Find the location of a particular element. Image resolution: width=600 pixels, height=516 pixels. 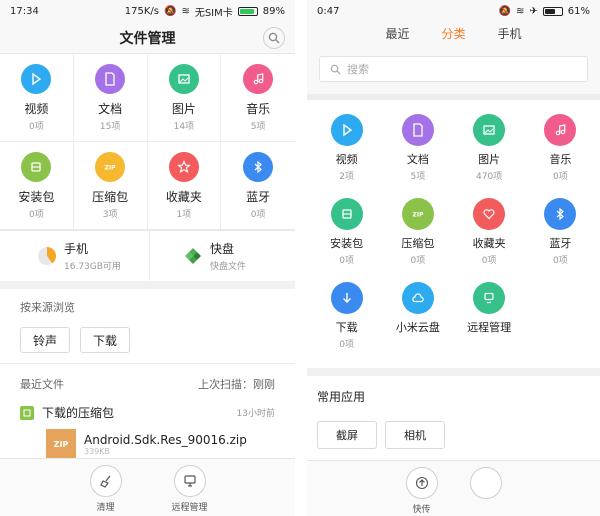

file-name: Android.Sdk.Res_90016.zip is located at coordinates (165, 439).